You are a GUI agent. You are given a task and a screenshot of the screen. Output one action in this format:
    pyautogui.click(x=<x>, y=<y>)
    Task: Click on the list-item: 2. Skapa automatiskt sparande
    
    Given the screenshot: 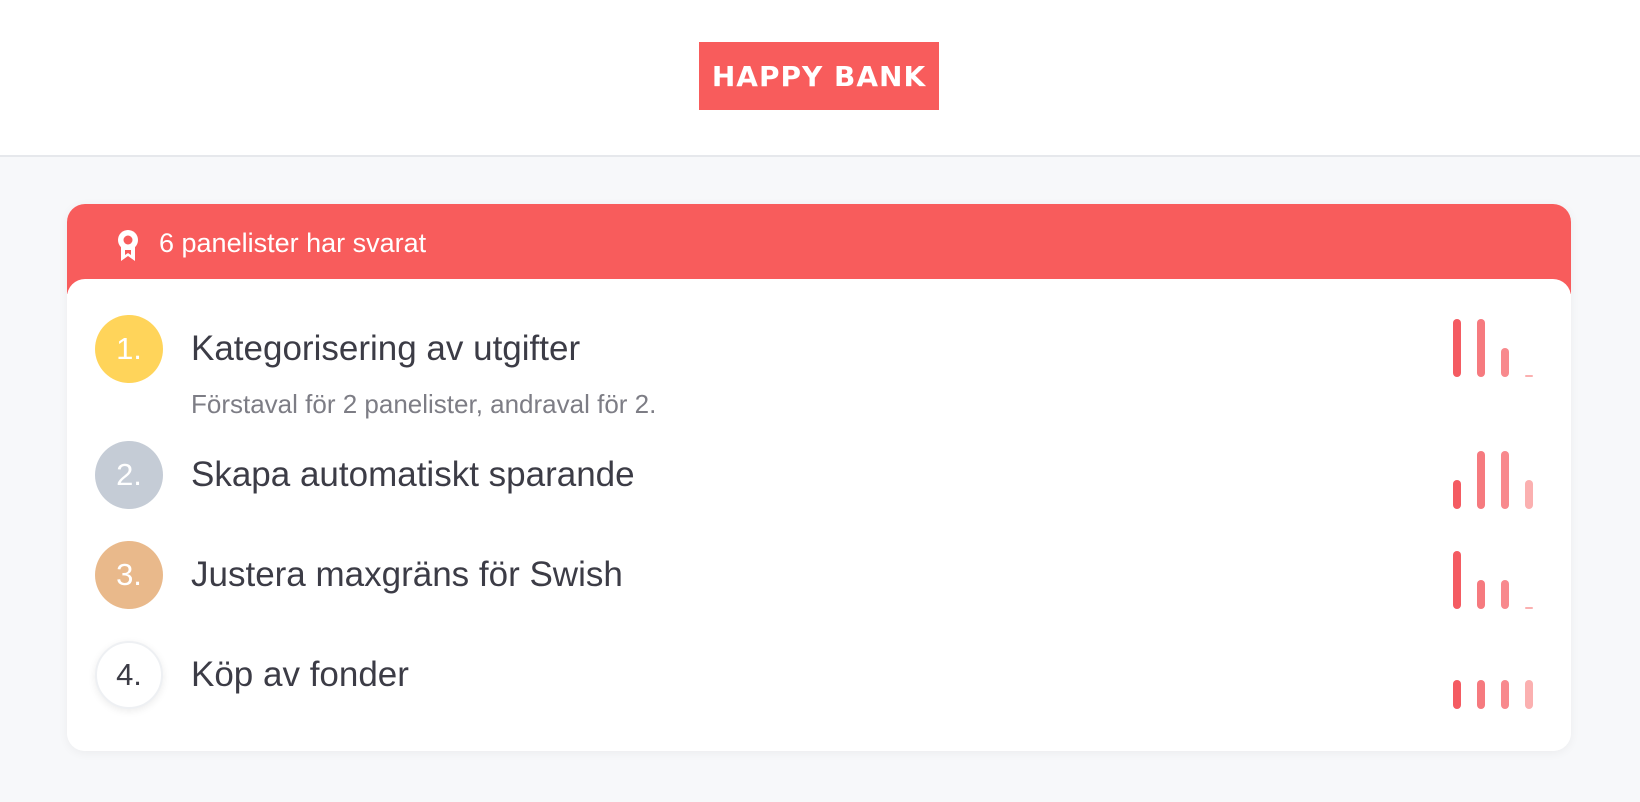 What is the action you would take?
    pyautogui.click(x=819, y=469)
    